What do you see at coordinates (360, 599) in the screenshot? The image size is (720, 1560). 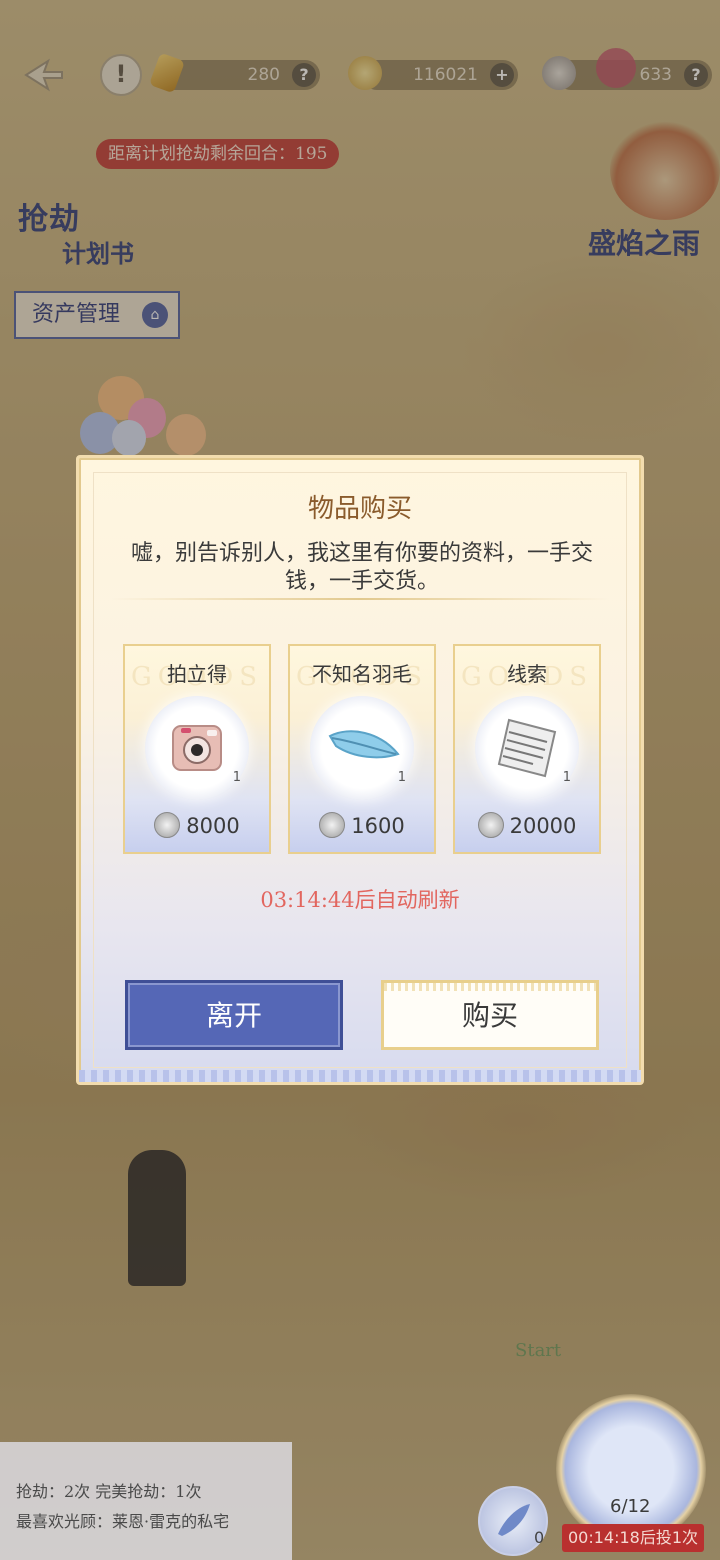 I see `divider` at bounding box center [360, 599].